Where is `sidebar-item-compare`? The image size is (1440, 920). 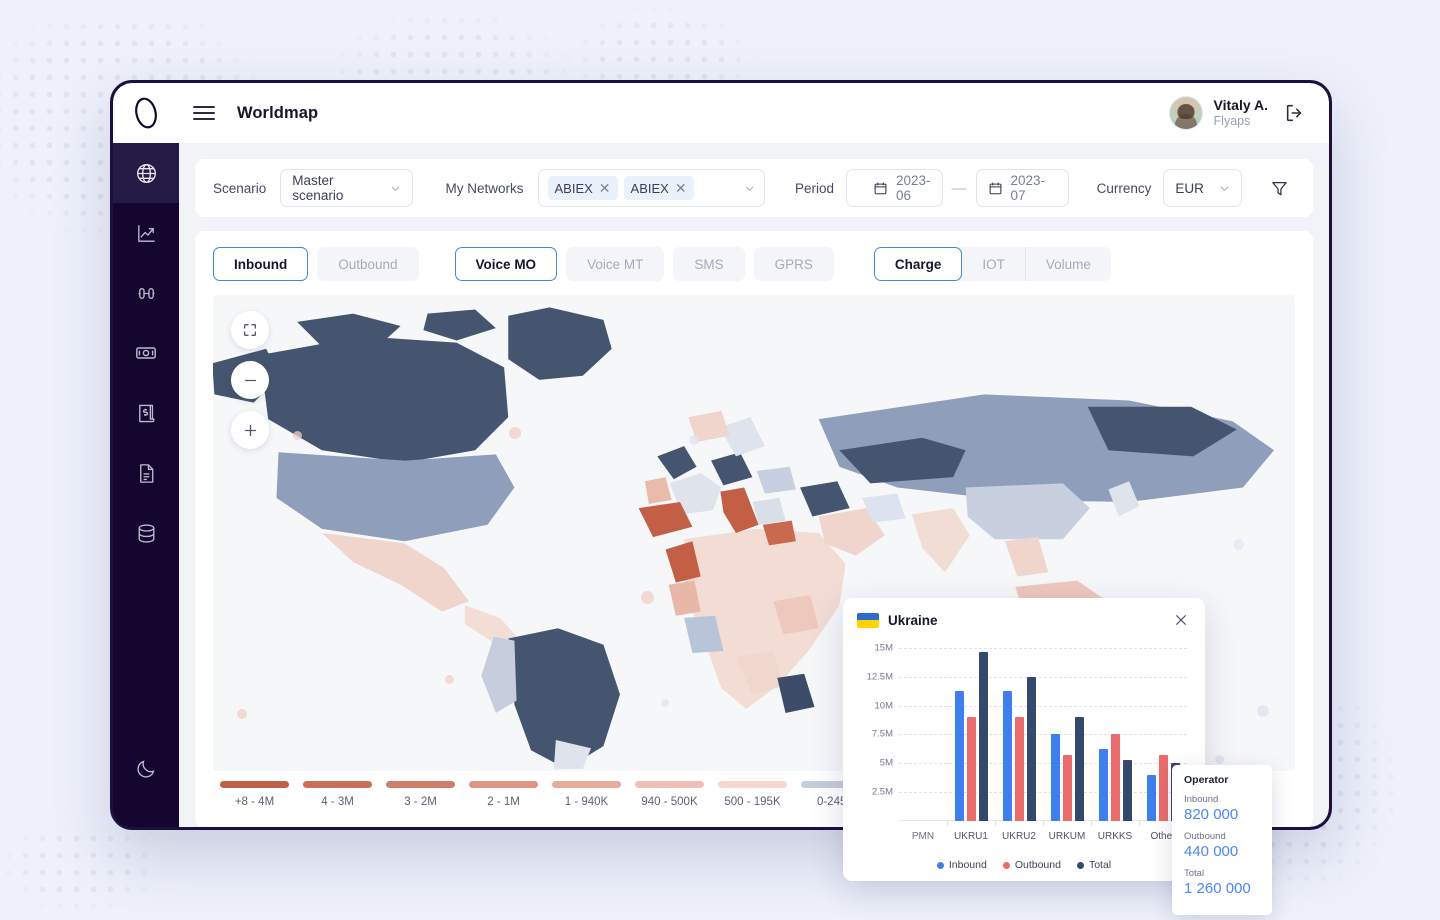 sidebar-item-compare is located at coordinates (146, 293).